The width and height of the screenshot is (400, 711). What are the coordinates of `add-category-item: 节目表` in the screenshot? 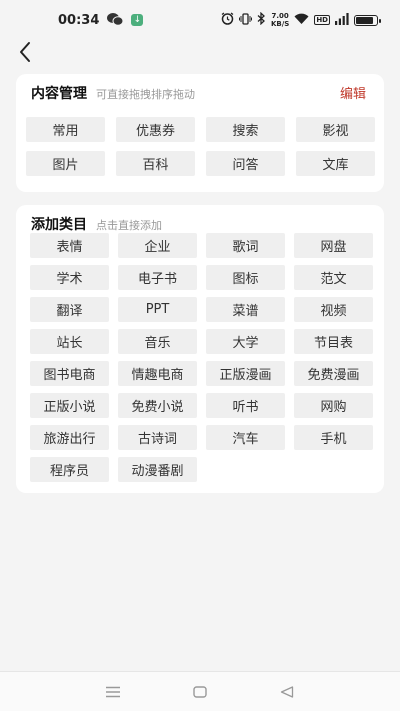 It's located at (333, 341).